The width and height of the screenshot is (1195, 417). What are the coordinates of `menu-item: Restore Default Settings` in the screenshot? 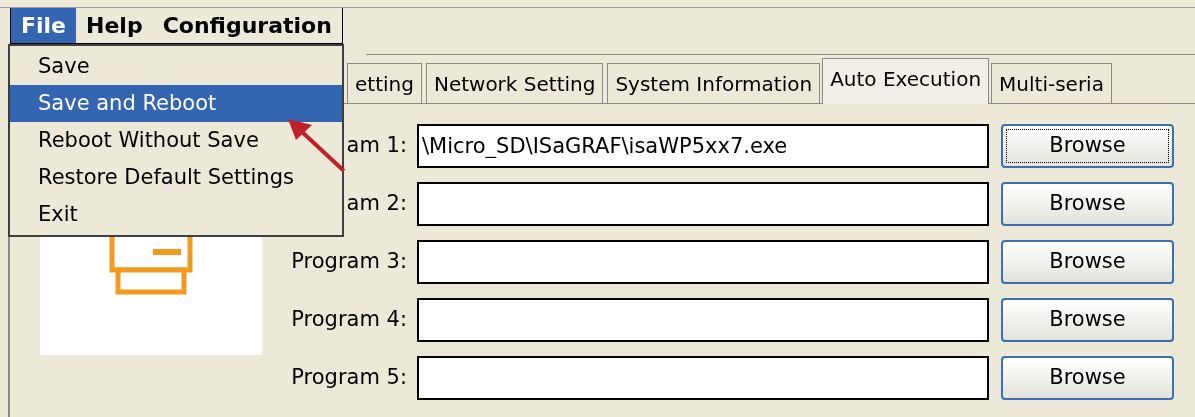 It's located at (176, 177).